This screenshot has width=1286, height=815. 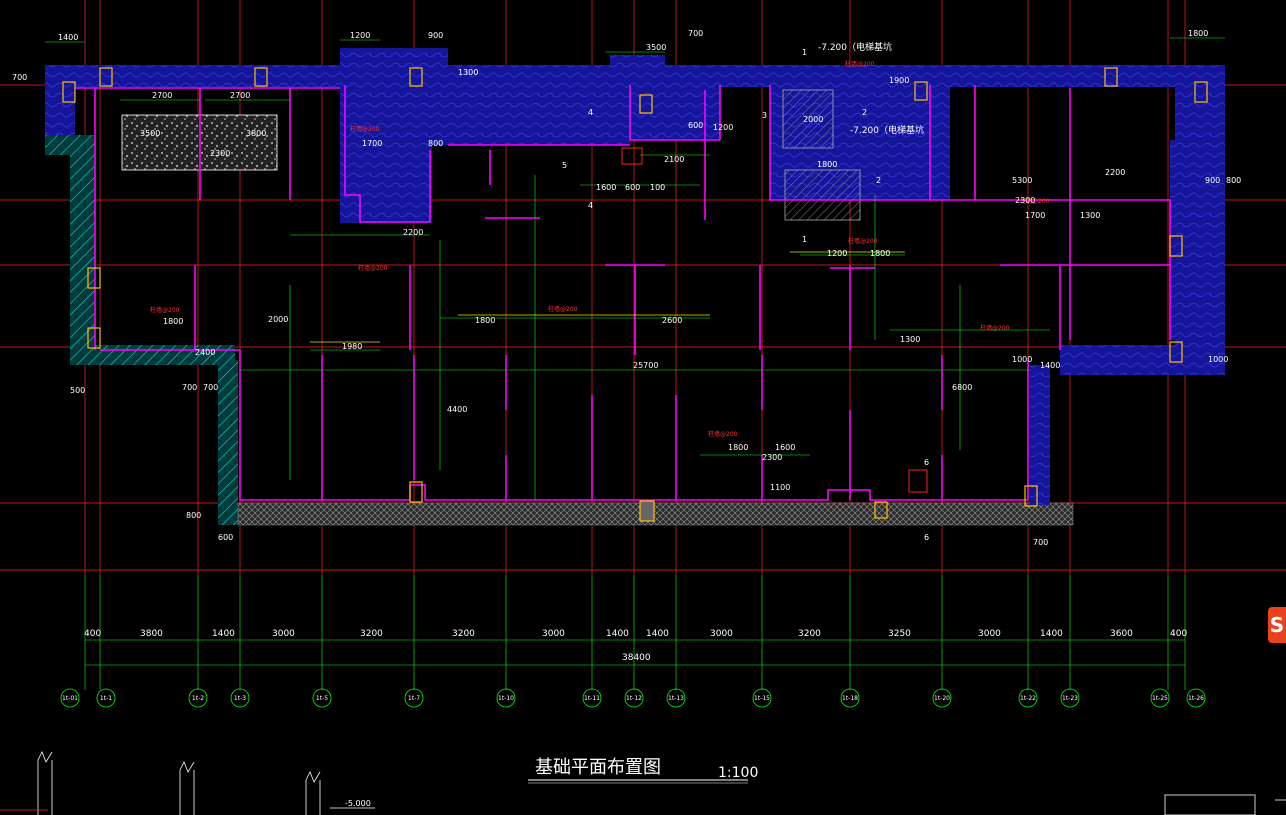 I want to click on right-wall-strip, so click(x=1040, y=435).